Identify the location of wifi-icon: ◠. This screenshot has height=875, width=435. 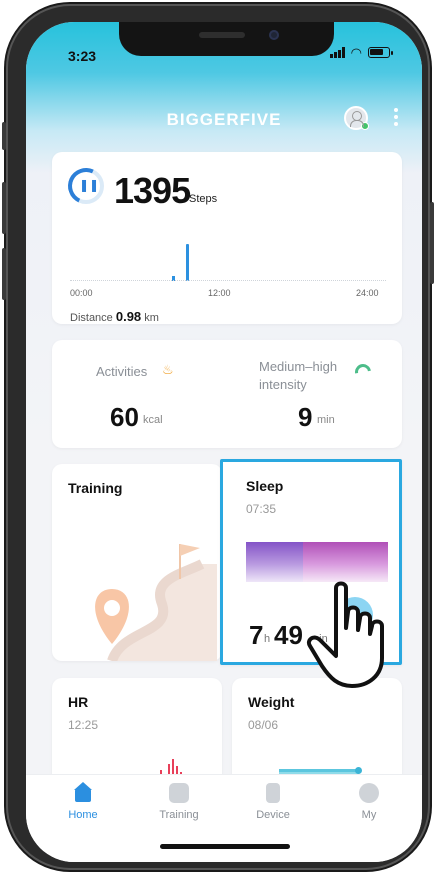
(356, 52).